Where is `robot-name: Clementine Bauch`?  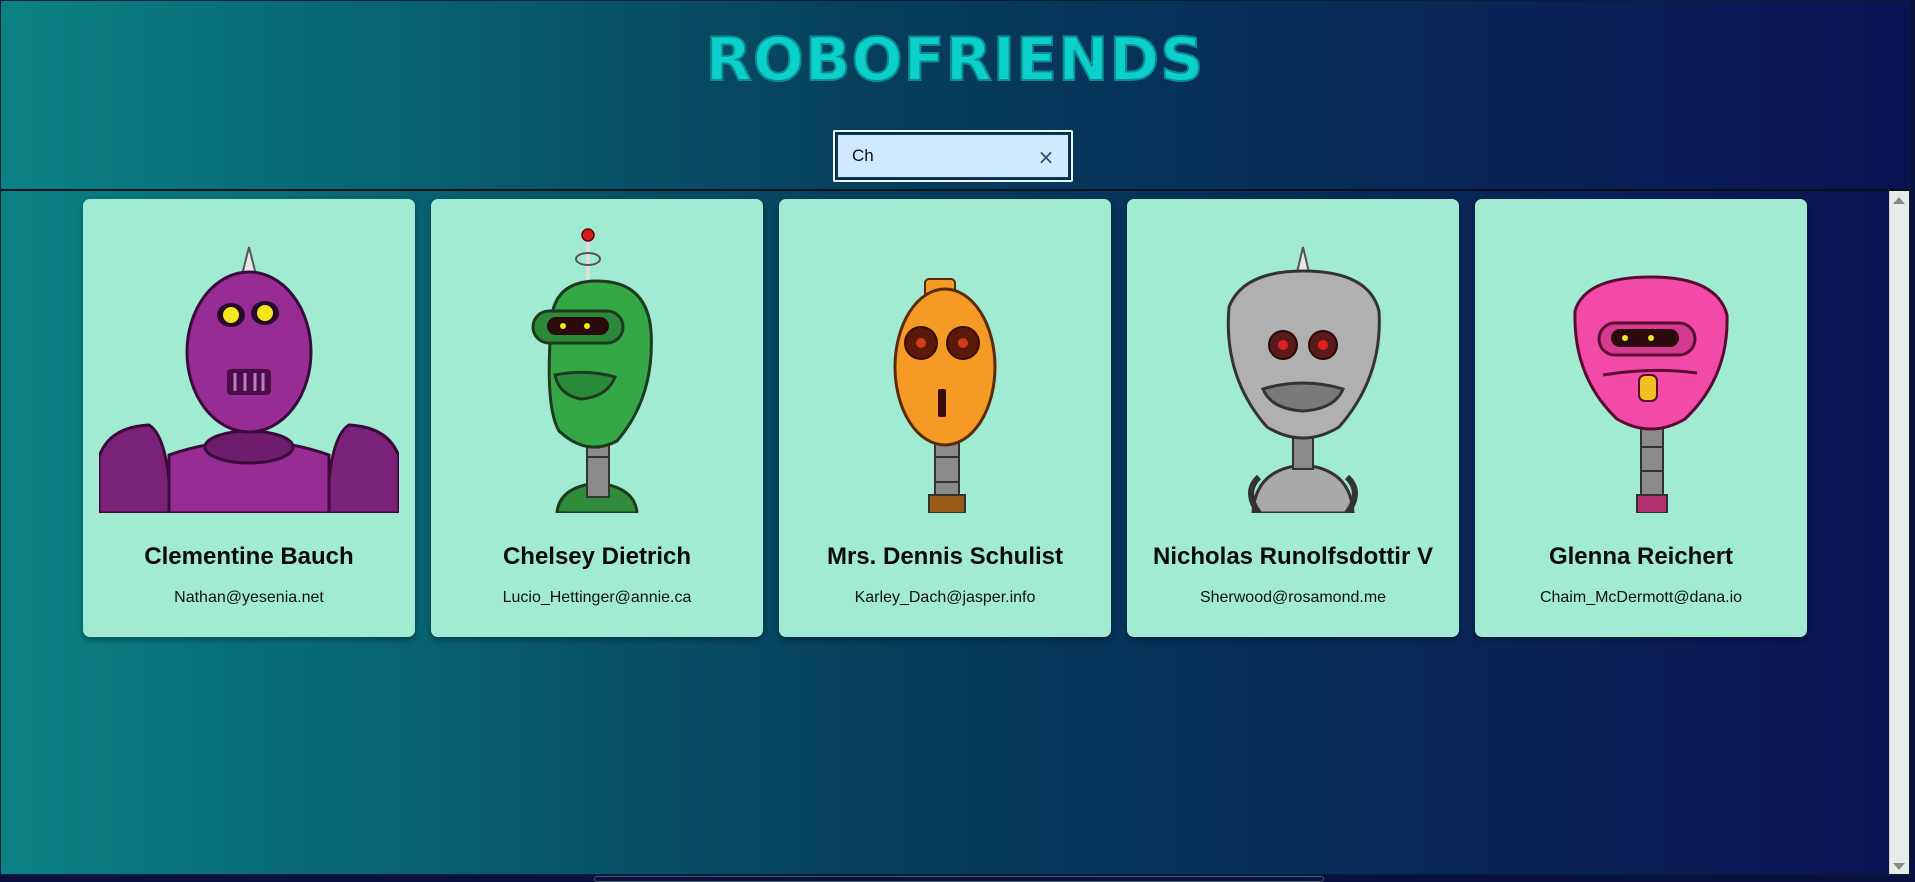
robot-name: Clementine Bauch is located at coordinates (249, 556).